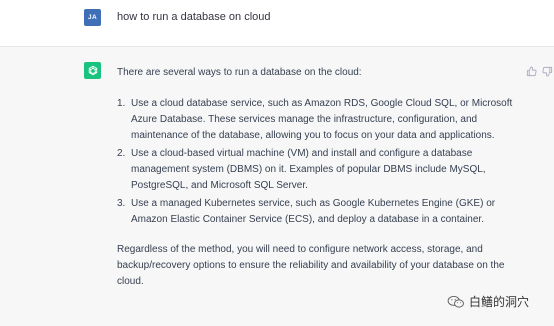  Describe the element at coordinates (121, 153) in the screenshot. I see `list-item-number: 2.` at that location.